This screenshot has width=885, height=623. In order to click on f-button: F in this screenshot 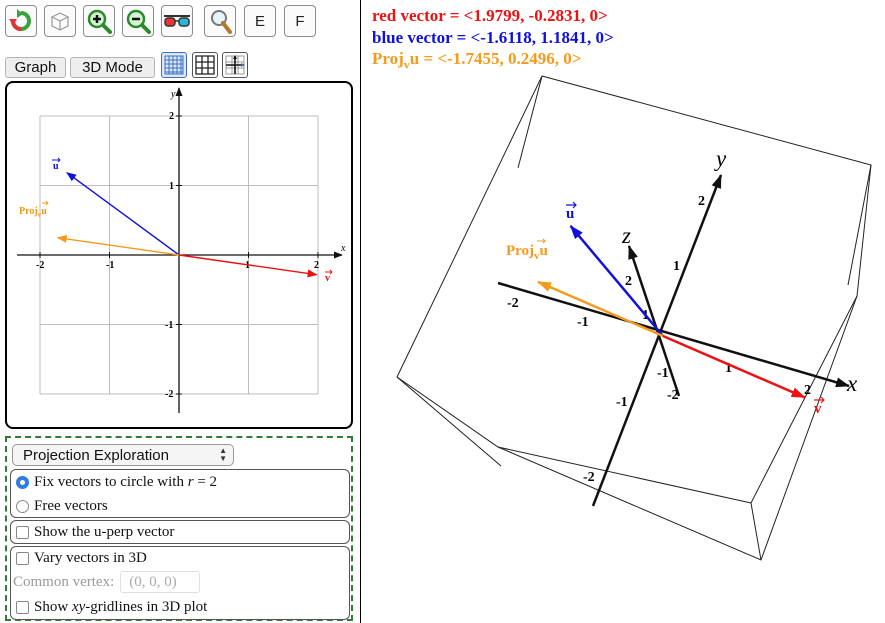, I will do `click(300, 21)`.